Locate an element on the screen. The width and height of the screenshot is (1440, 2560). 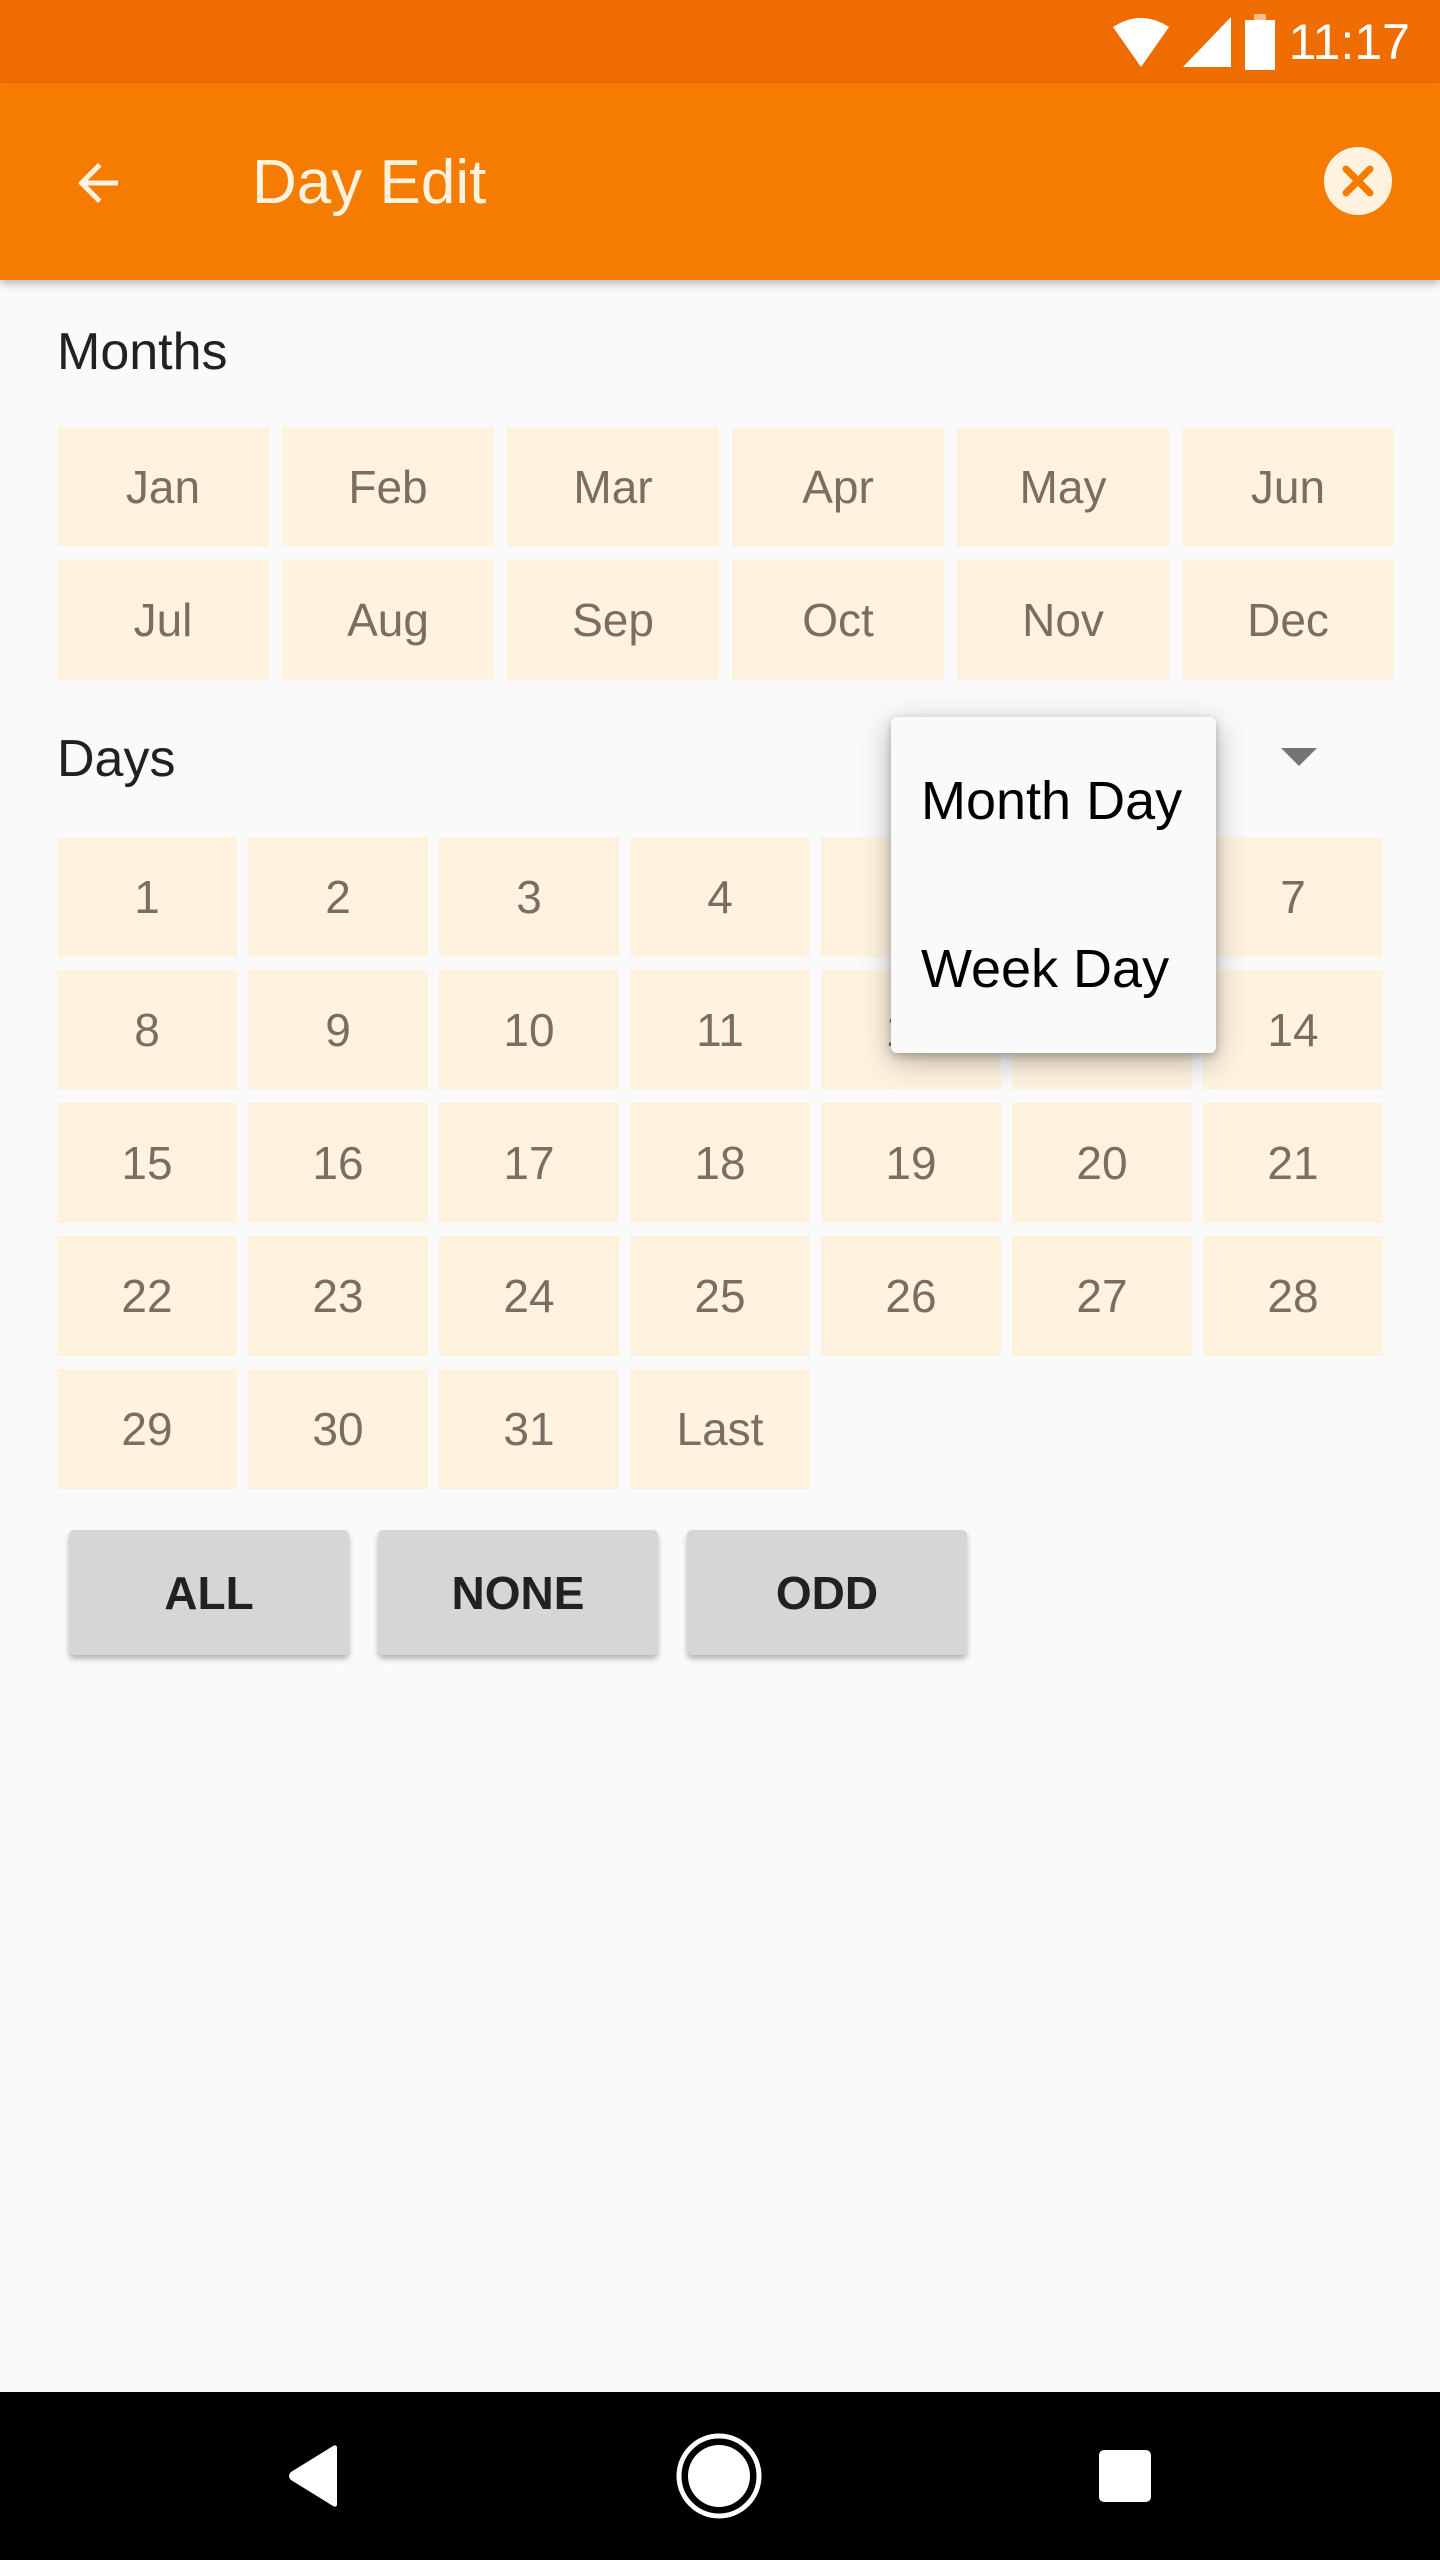
toolbar: Day Edit is located at coordinates (720, 181).